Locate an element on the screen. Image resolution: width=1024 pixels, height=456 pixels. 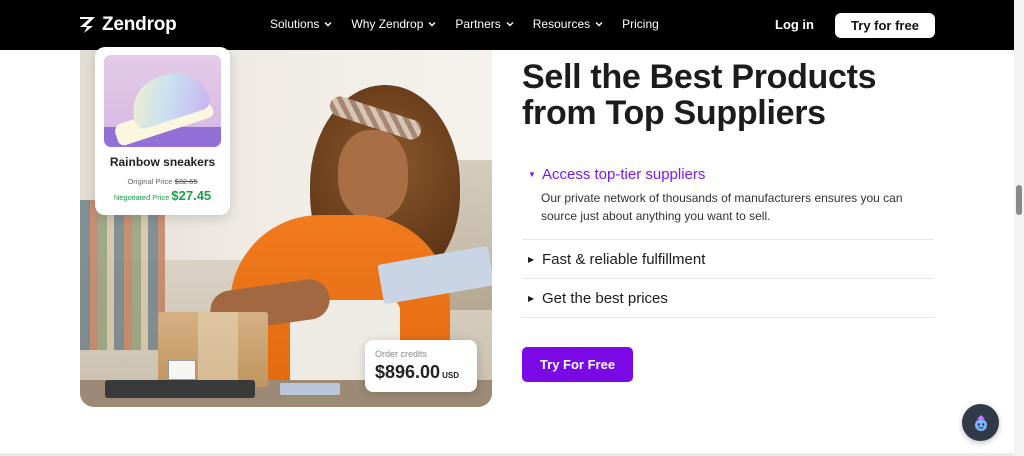
credits-amount-row: $896.00 USD is located at coordinates (417, 372).